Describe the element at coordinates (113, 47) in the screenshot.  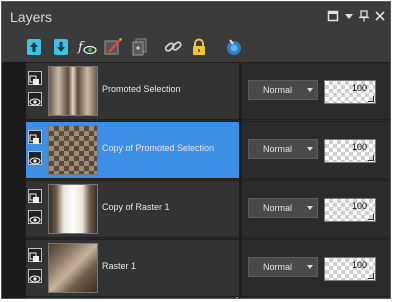
I see `edit-mask-icon` at that location.